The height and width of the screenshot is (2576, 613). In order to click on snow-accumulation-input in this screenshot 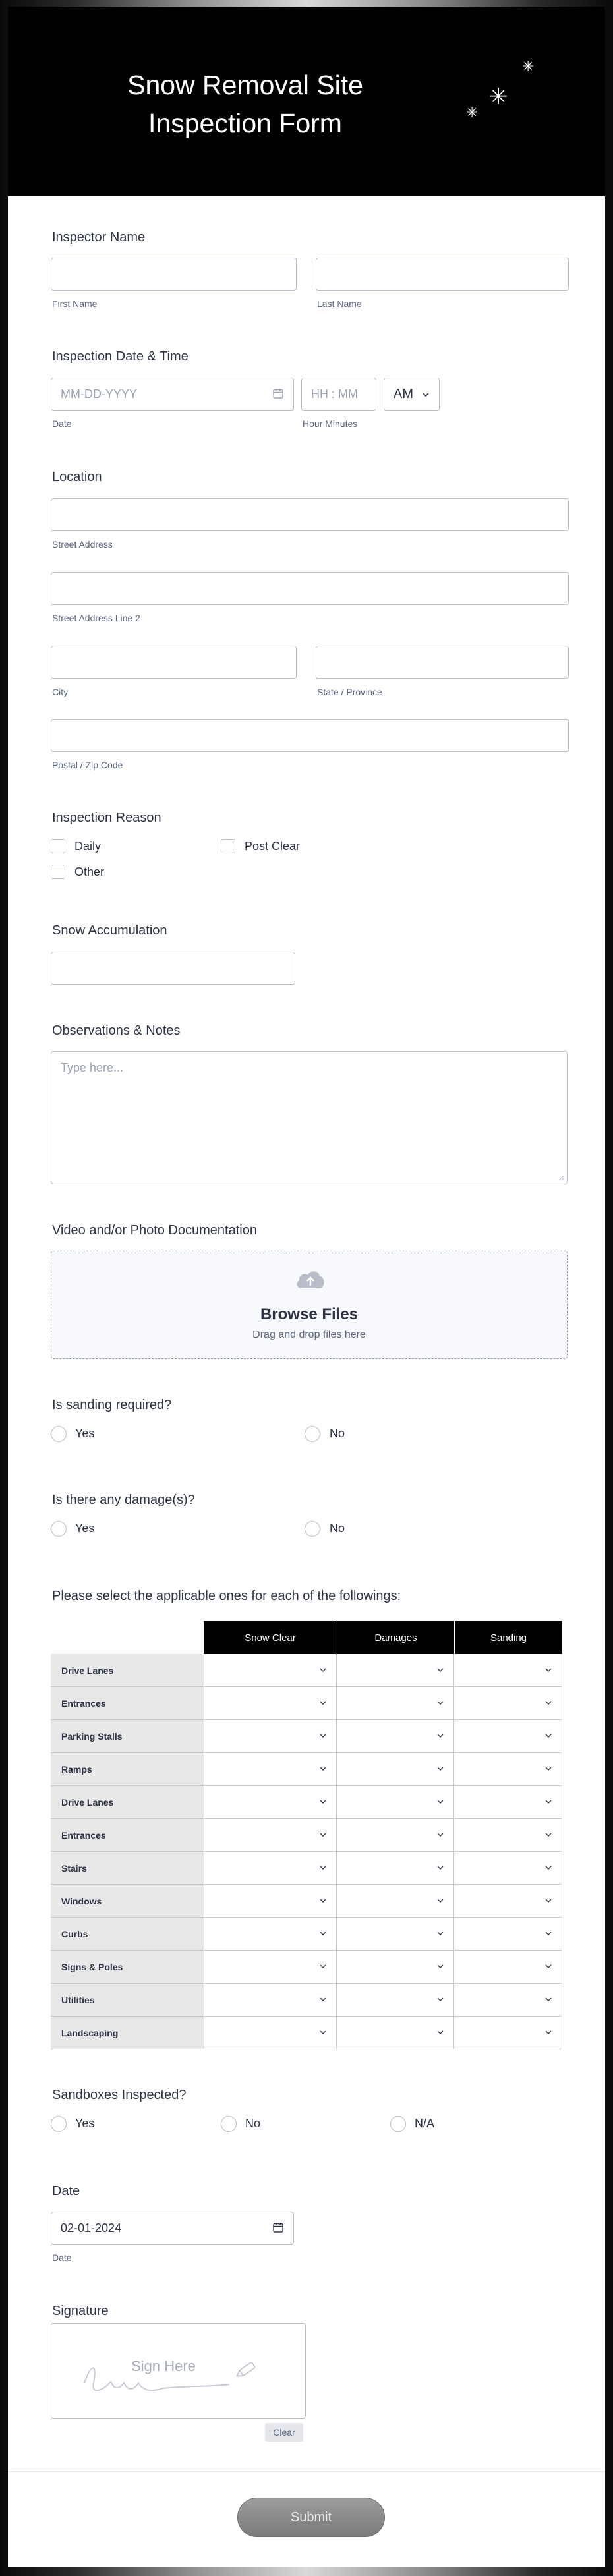, I will do `click(173, 969)`.